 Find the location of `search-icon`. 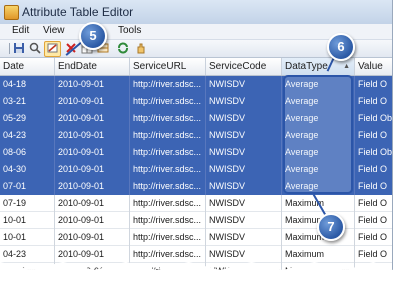

search-icon is located at coordinates (35, 48).